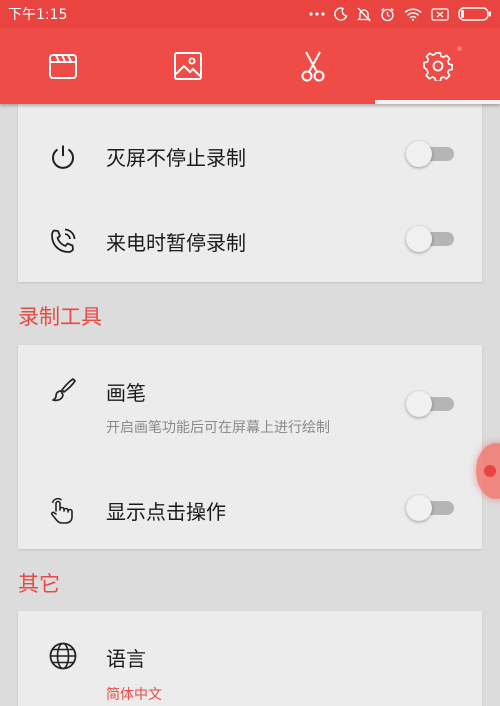 The width and height of the screenshot is (500, 706). Describe the element at coordinates (166, 512) in the screenshot. I see `row-title: 显示点击操作` at that location.